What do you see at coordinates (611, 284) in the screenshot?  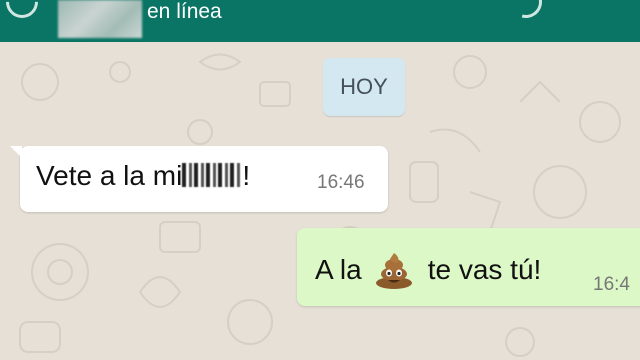 I see `message-timestamp: 16:4` at bounding box center [611, 284].